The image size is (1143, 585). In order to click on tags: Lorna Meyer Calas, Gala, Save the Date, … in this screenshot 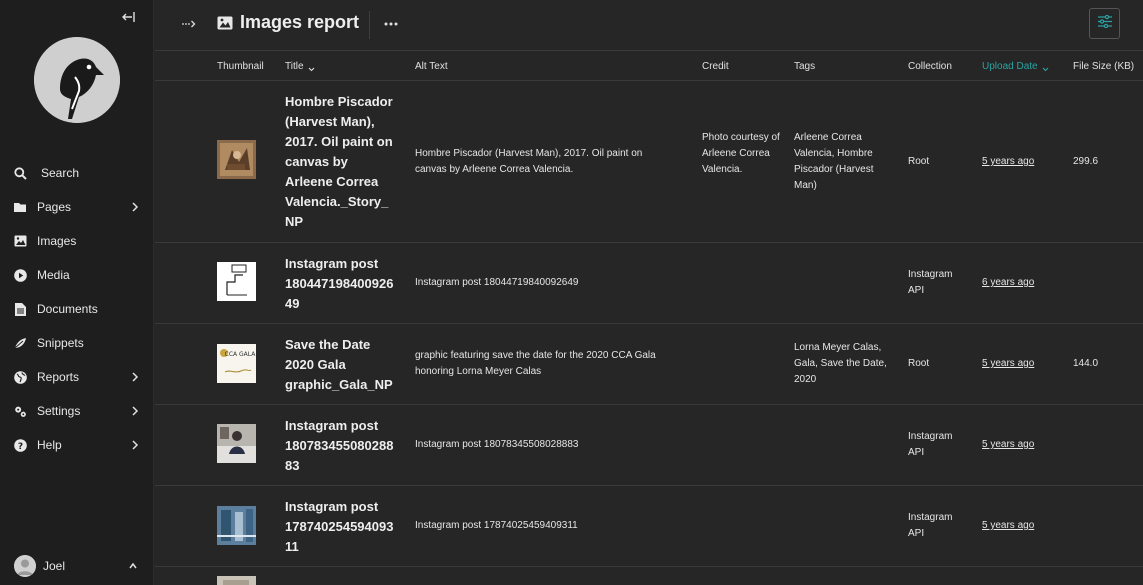, I will do `click(840, 363)`.